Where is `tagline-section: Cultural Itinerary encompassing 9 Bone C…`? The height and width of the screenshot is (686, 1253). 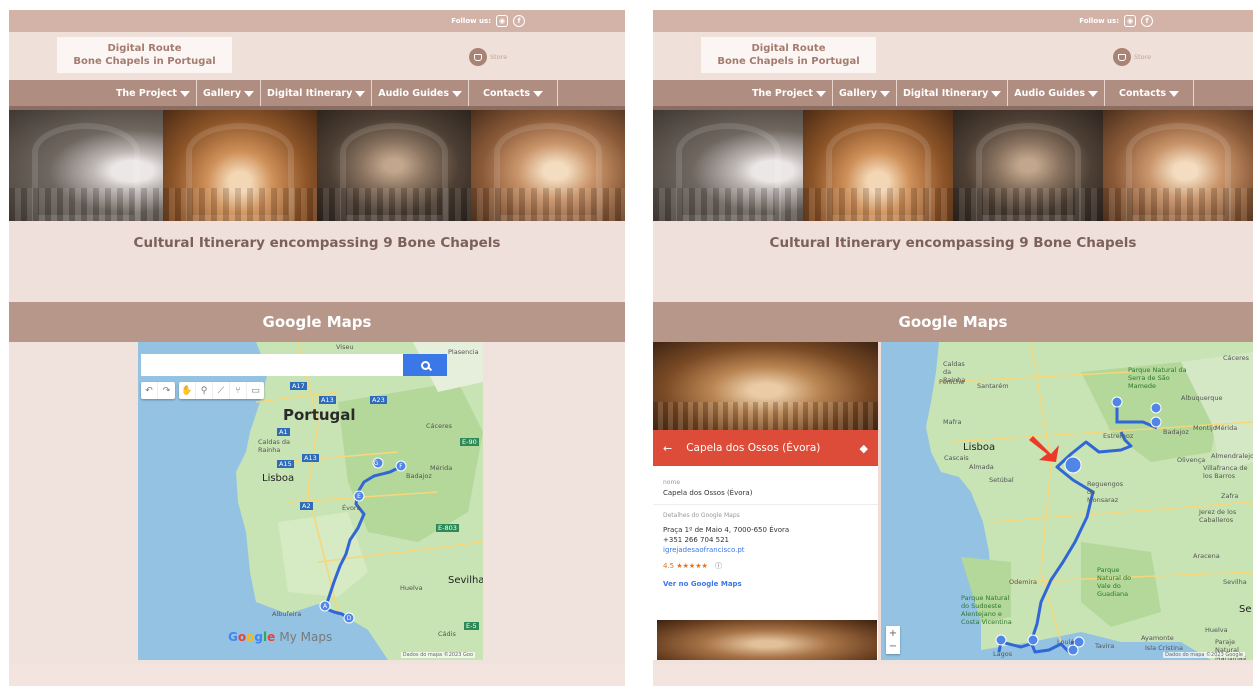 tagline-section: Cultural Itinerary encompassing 9 Bone C… is located at coordinates (953, 261).